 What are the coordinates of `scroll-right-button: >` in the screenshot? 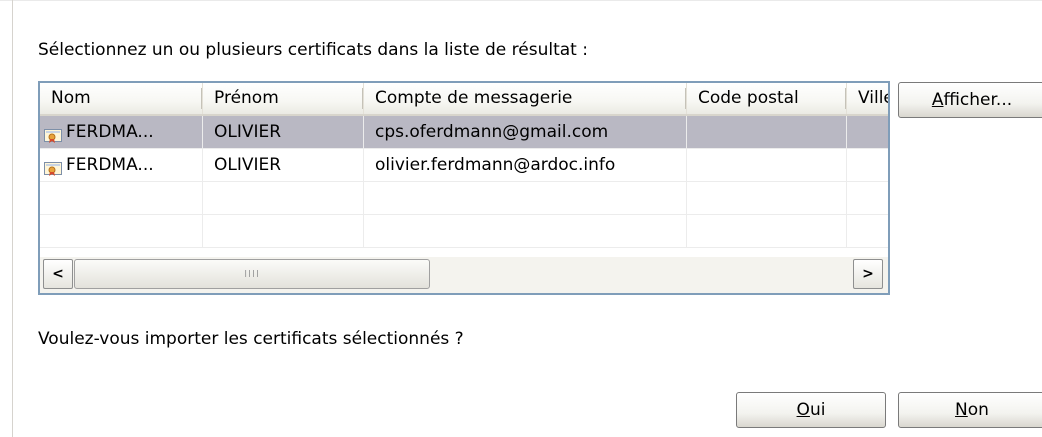 It's located at (868, 274).